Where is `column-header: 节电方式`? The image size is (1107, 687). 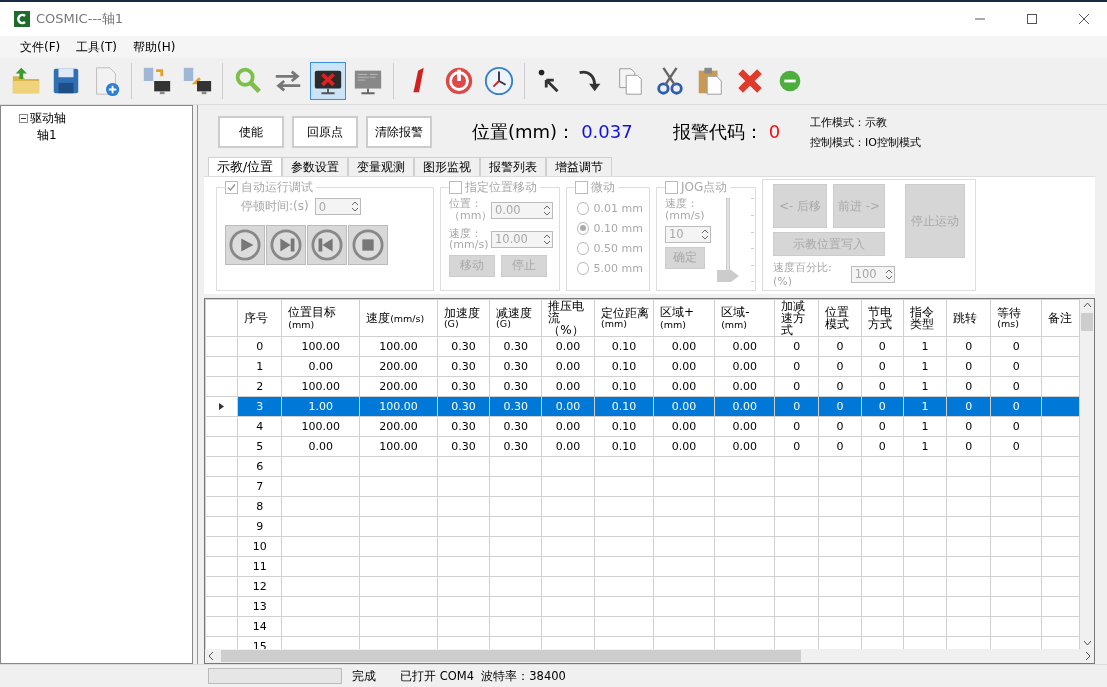
column-header: 节电方式 is located at coordinates (882, 318).